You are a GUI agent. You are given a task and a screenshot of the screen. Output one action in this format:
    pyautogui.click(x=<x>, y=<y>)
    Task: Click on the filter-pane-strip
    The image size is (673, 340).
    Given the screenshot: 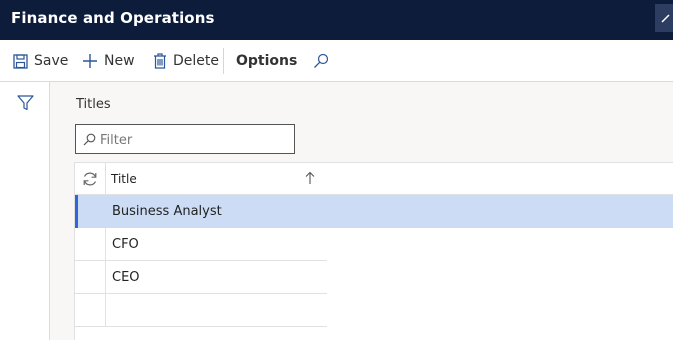 What is the action you would take?
    pyautogui.click(x=25, y=211)
    